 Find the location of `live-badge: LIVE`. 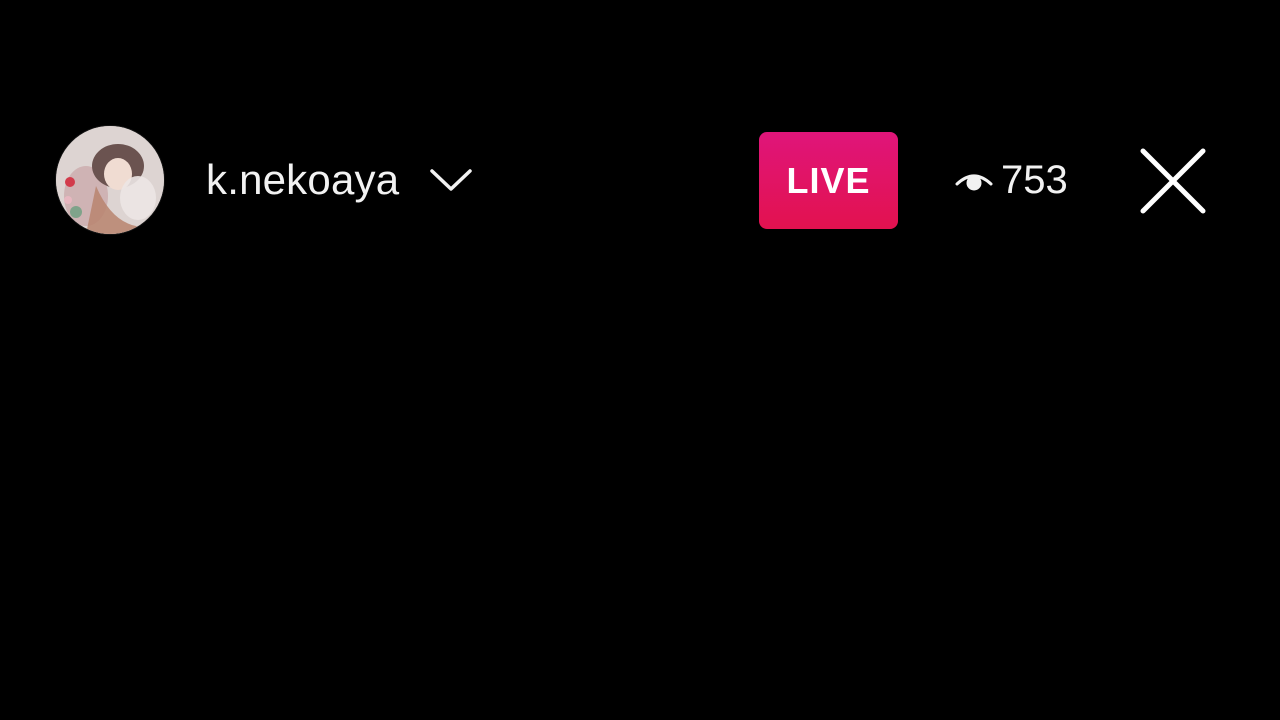

live-badge: LIVE is located at coordinates (828, 180).